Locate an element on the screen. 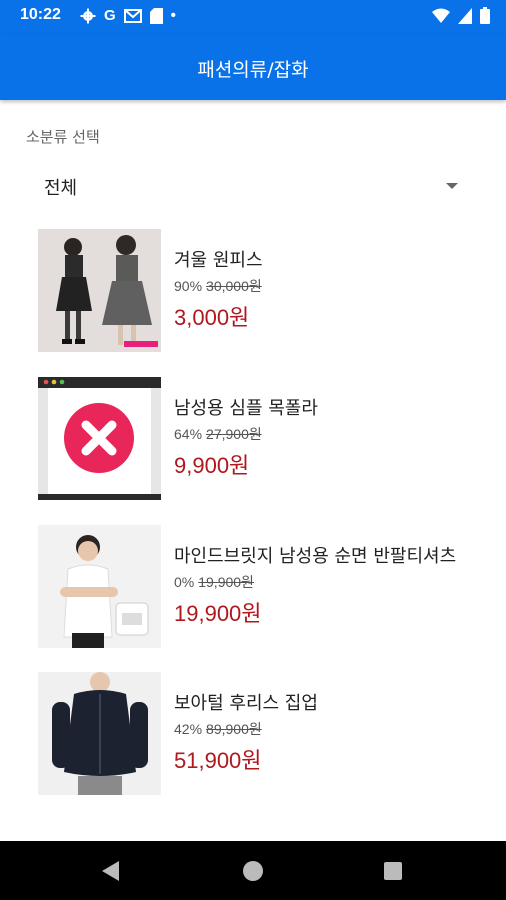 The image size is (506, 900). product-discount: 64% is located at coordinates (188, 434).